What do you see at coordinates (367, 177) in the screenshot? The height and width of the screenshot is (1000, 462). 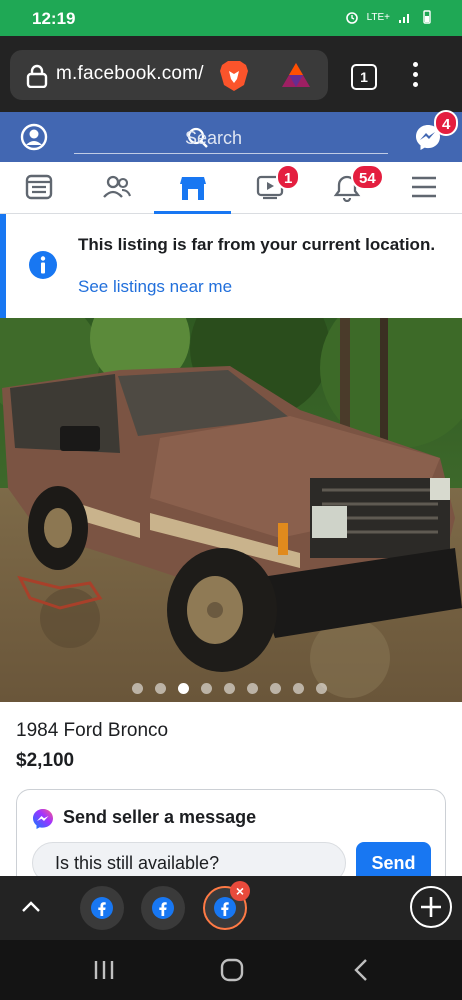 I see `notifications-badge: 54` at bounding box center [367, 177].